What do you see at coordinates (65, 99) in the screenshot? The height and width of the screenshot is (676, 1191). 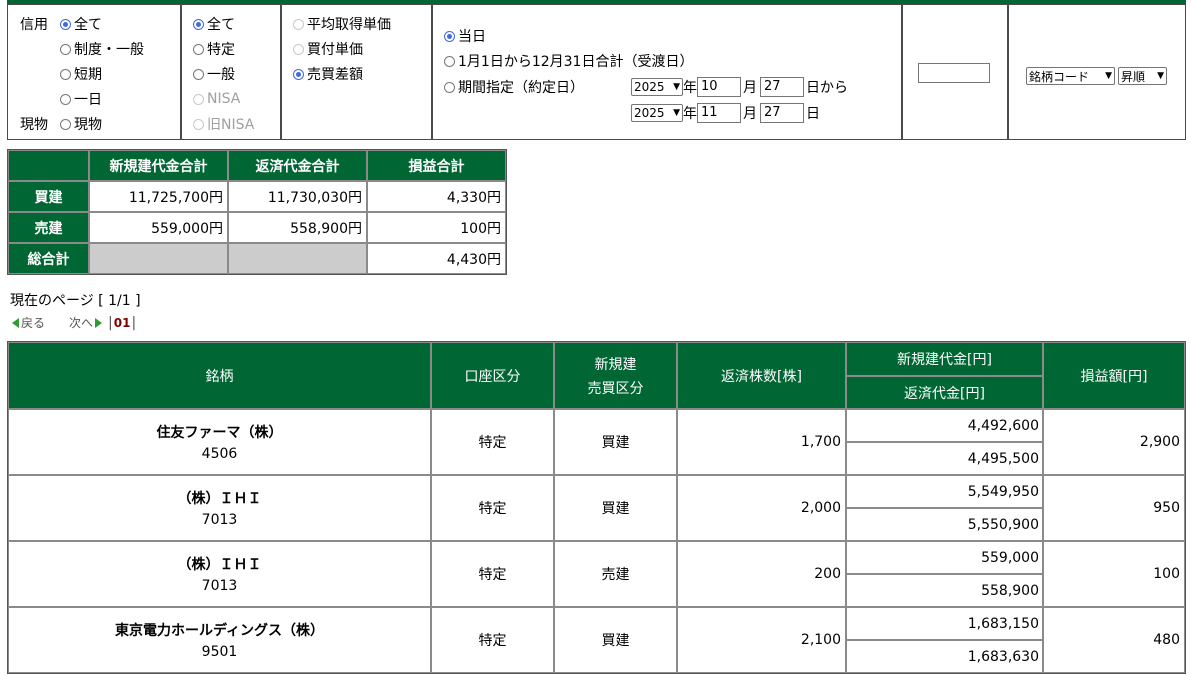 I see `radio-trade-day` at bounding box center [65, 99].